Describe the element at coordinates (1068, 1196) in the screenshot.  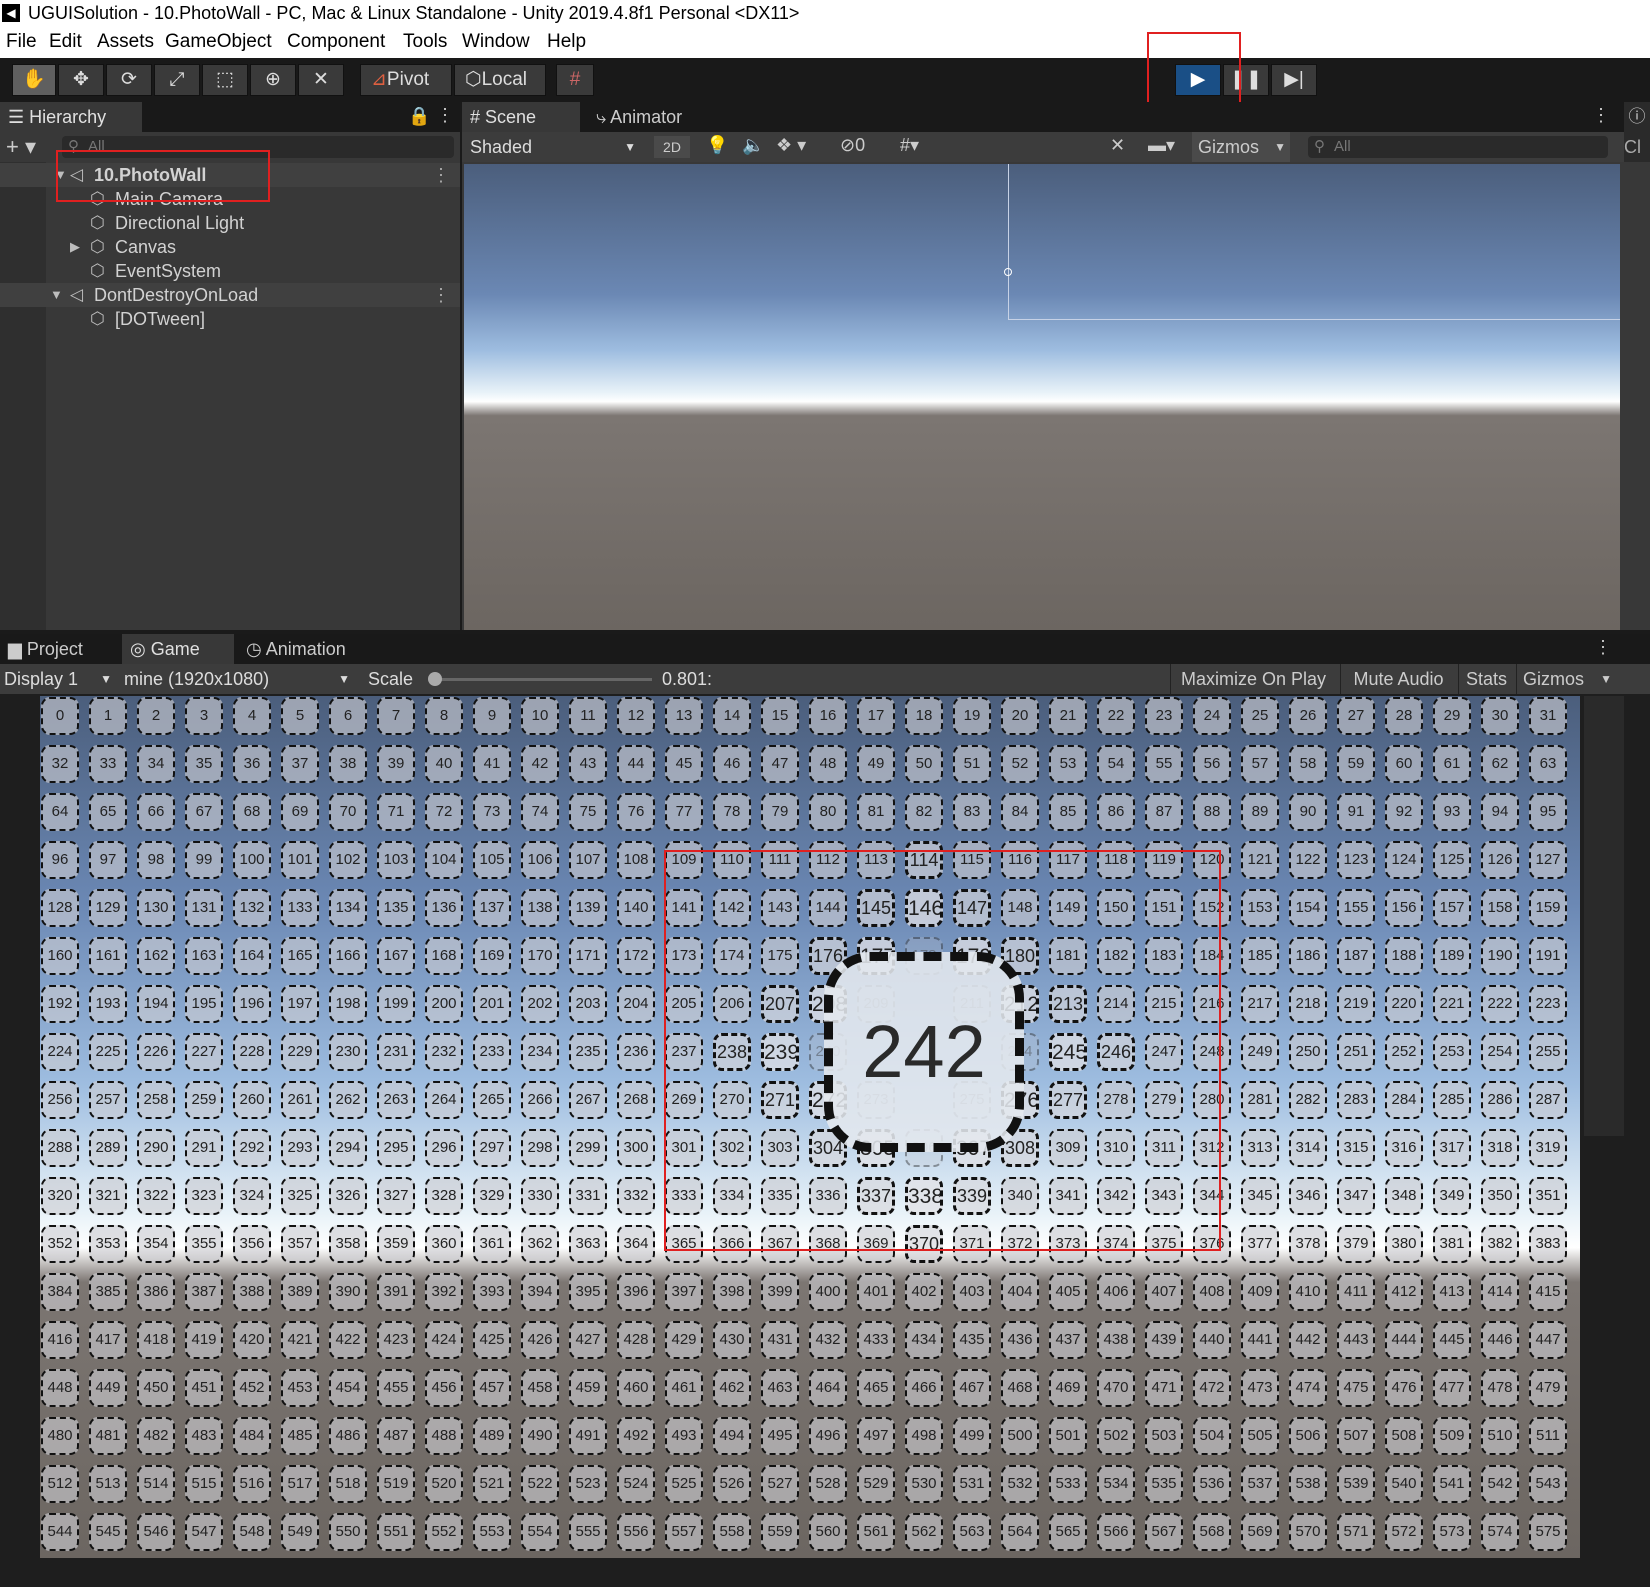
I see `photo-tile: 341` at that location.